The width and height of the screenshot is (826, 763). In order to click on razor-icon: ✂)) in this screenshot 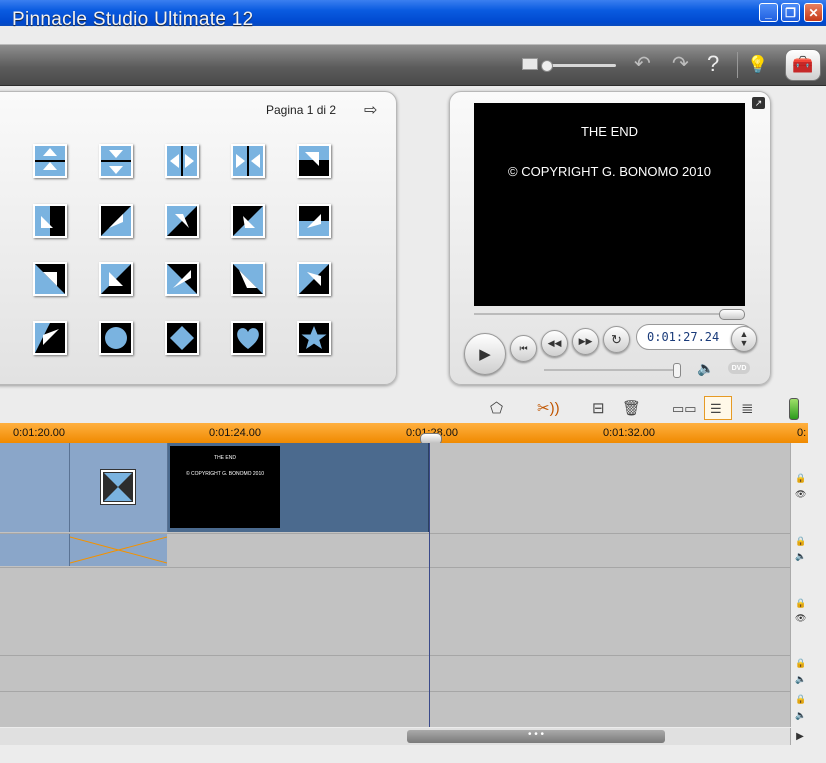, I will do `click(548, 409)`.